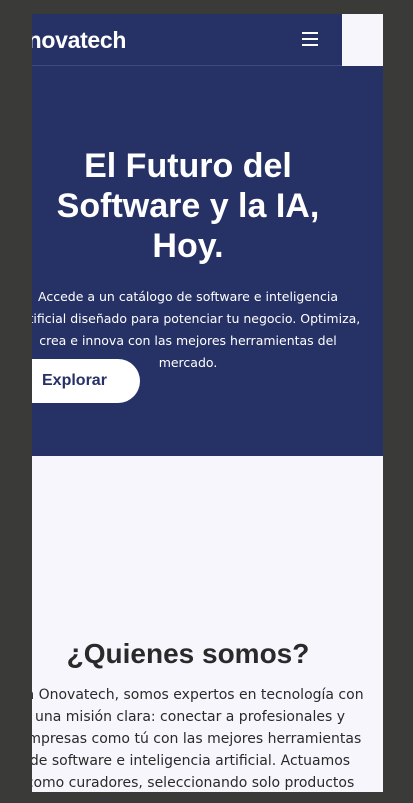  What do you see at coordinates (188, 653) in the screenshot?
I see `about-title: ¿Quienes somos?` at bounding box center [188, 653].